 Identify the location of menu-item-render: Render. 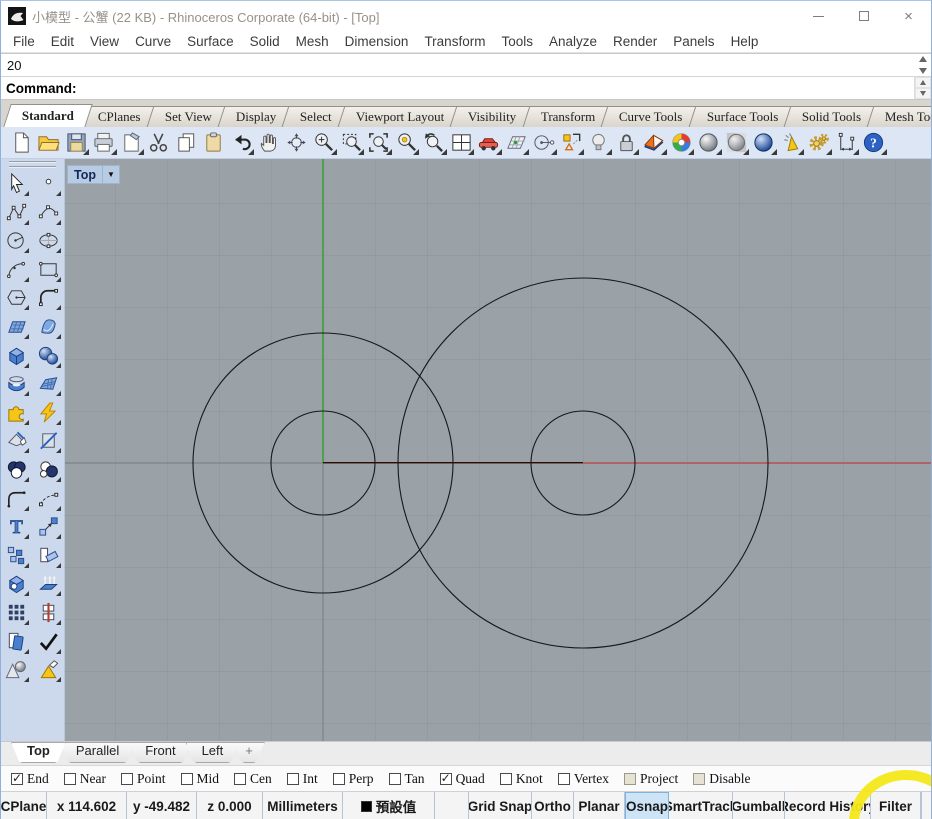
(635, 41).